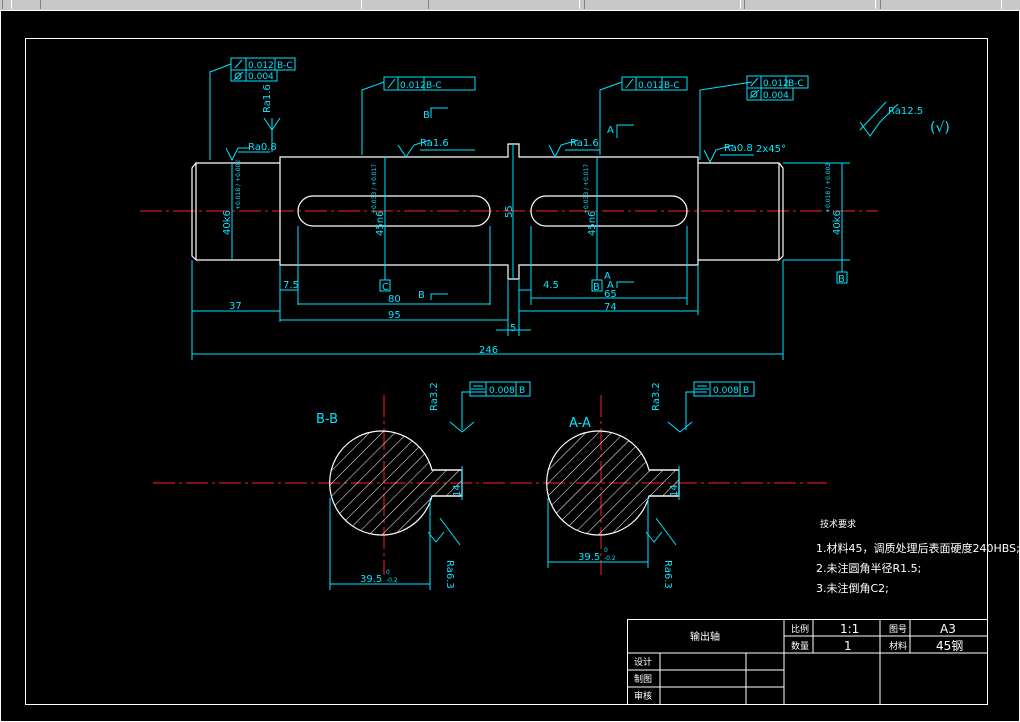 The width and height of the screenshot is (1020, 722). I want to click on sec-aa-width: 14, so click(674, 490).